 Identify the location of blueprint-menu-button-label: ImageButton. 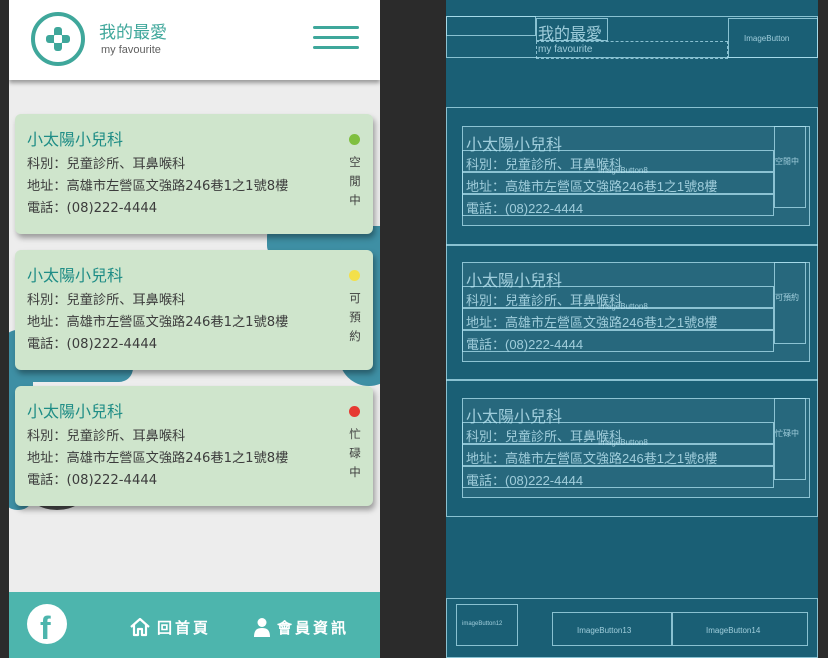
(767, 38).